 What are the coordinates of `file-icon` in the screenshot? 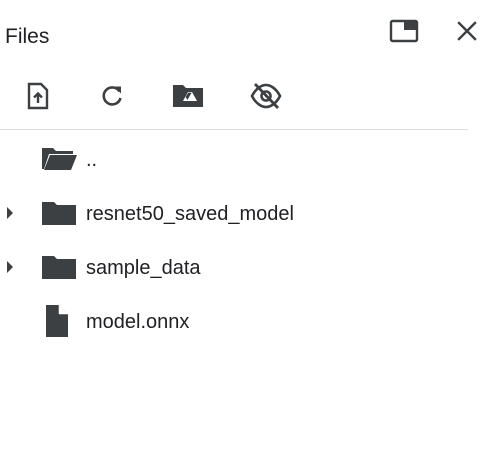 It's located at (59, 321).